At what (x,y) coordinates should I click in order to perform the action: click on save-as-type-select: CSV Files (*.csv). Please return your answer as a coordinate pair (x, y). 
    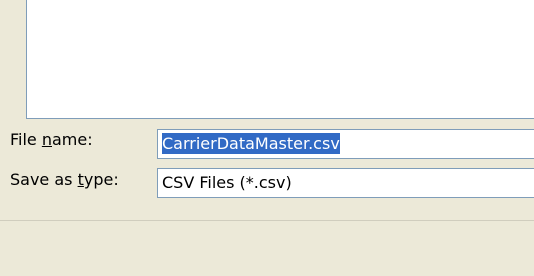
    Looking at the image, I should click on (345, 183).